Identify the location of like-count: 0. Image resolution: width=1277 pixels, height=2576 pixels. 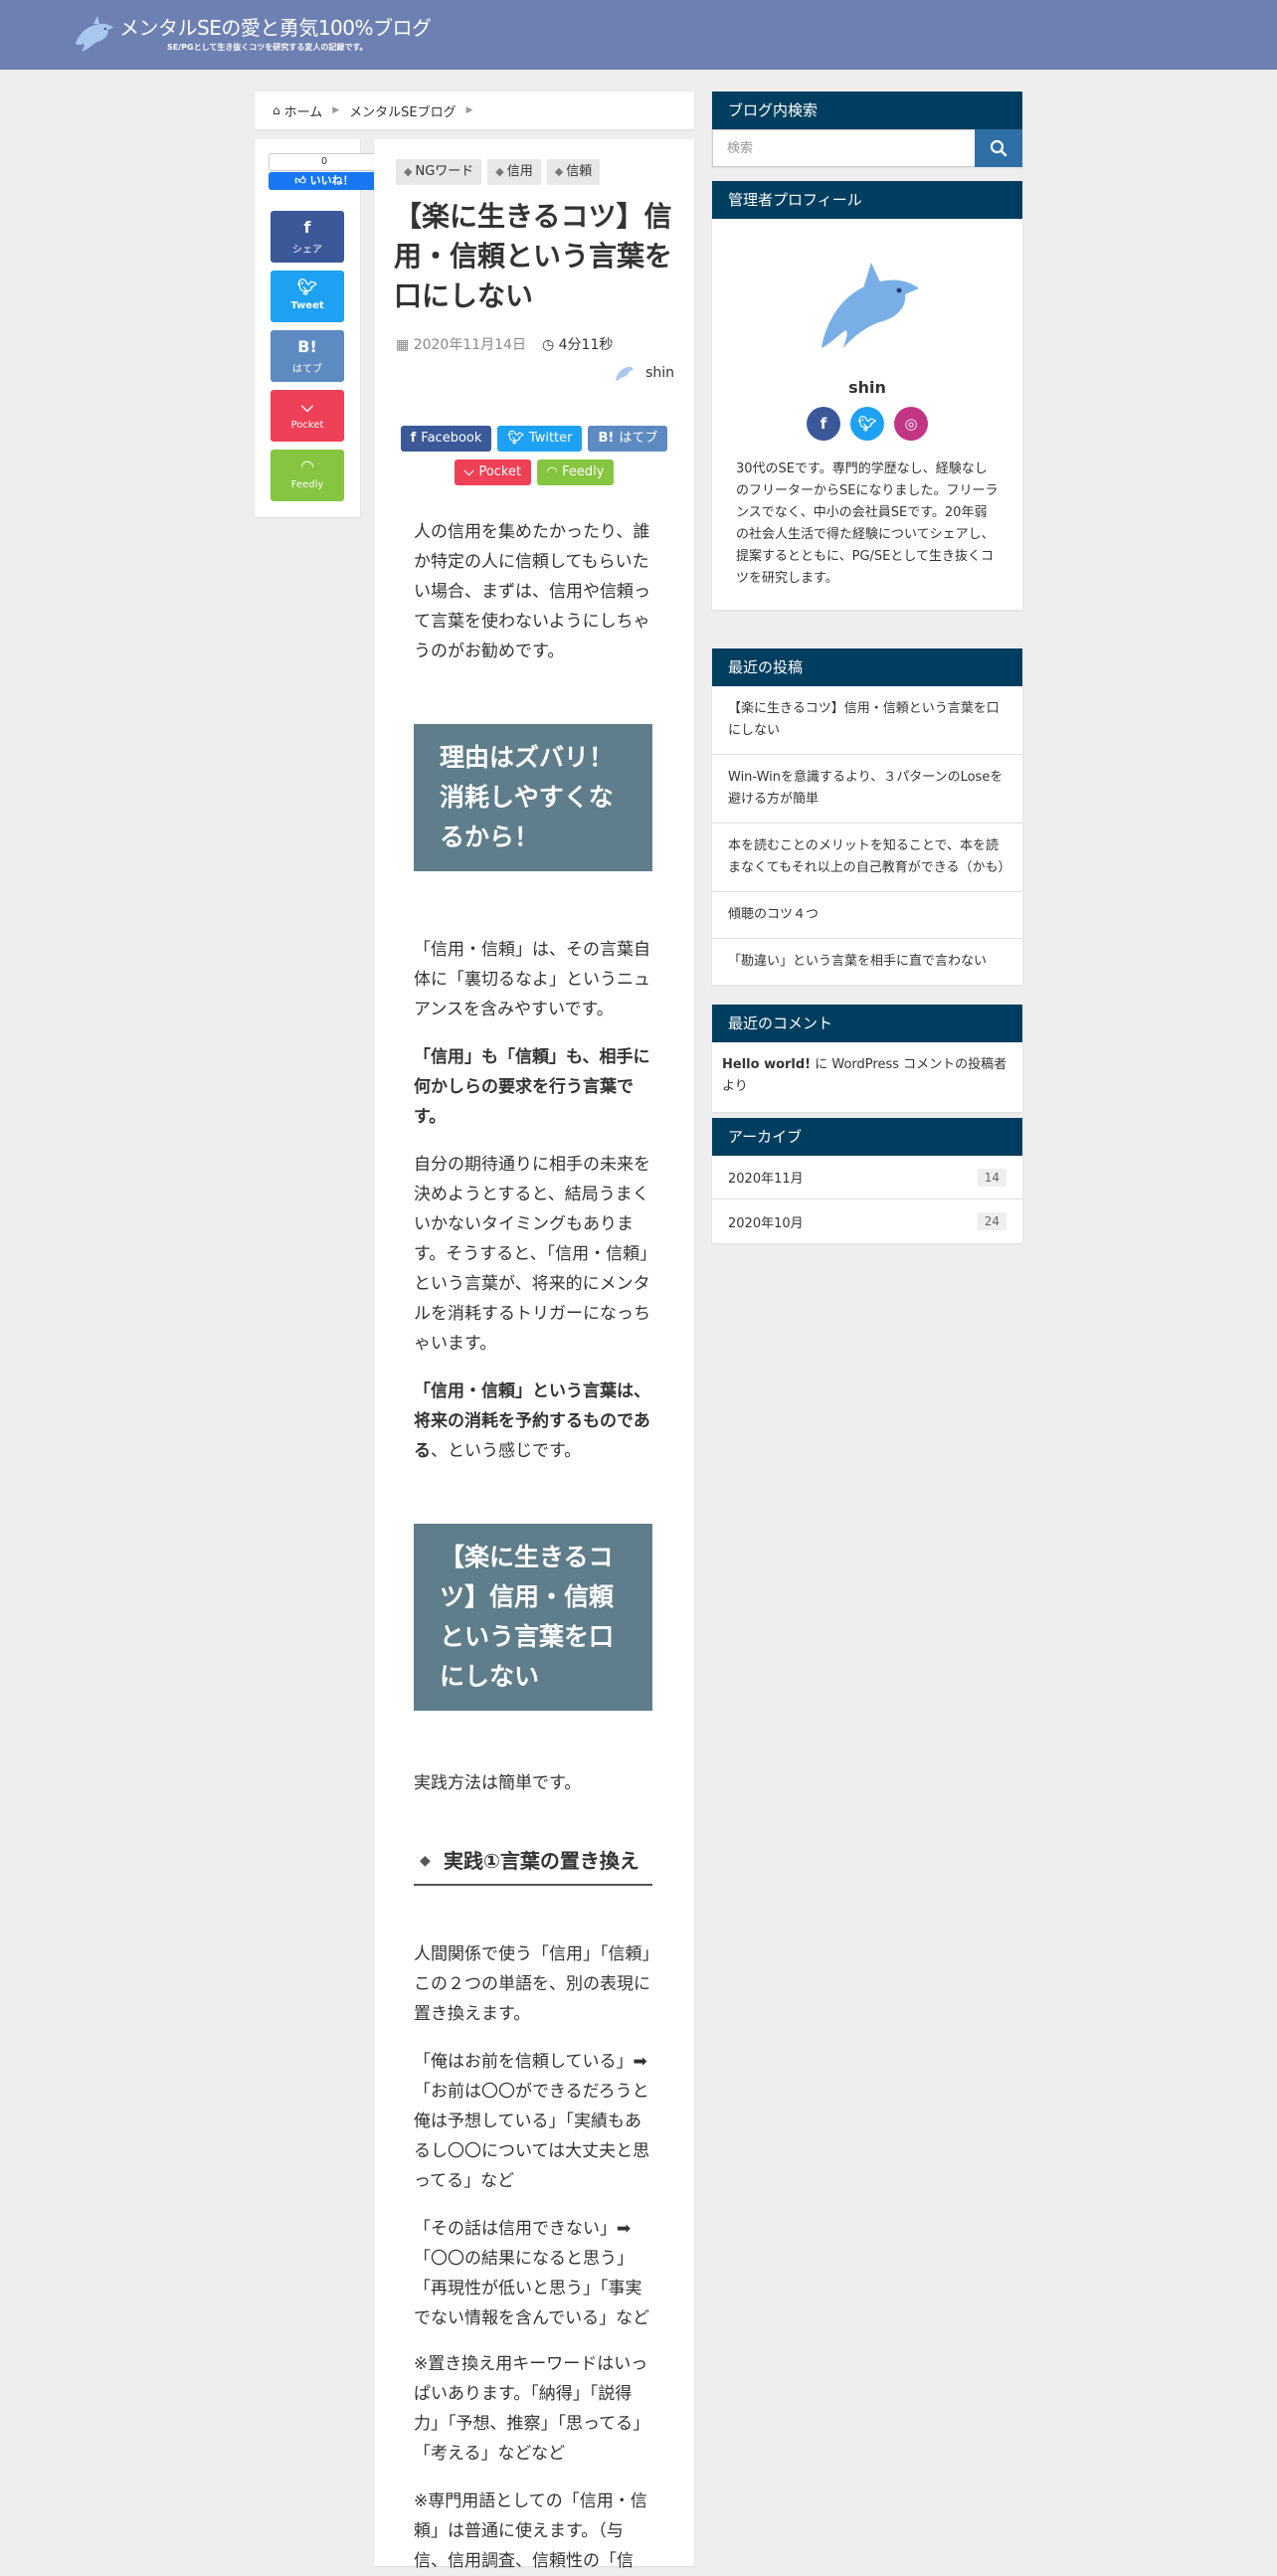
(324, 162).